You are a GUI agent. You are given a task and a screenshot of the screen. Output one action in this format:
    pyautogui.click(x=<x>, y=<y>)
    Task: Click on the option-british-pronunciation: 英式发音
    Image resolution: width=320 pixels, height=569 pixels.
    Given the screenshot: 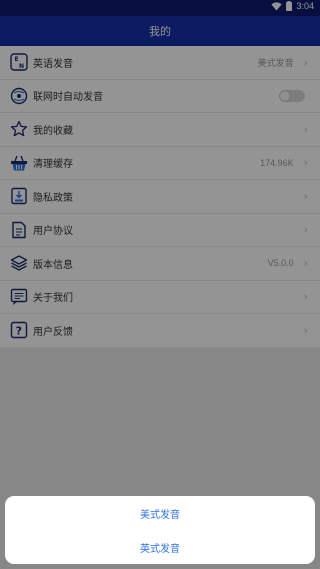 What is the action you would take?
    pyautogui.click(x=160, y=547)
    